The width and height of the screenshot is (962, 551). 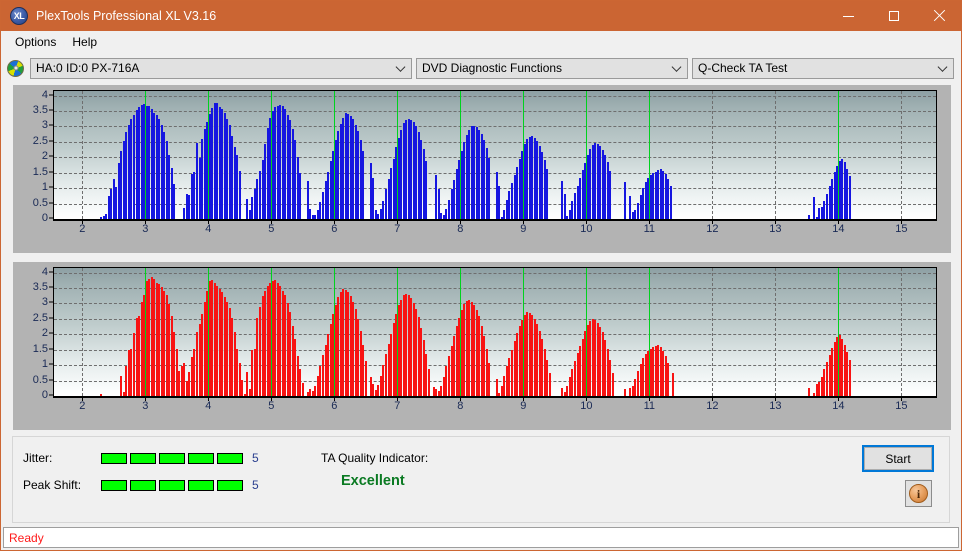 I want to click on chart-peak-shift-x-axis: 2 3 4 5 6 7 8 9 10 11 12 13 14 15, so click(x=495, y=407).